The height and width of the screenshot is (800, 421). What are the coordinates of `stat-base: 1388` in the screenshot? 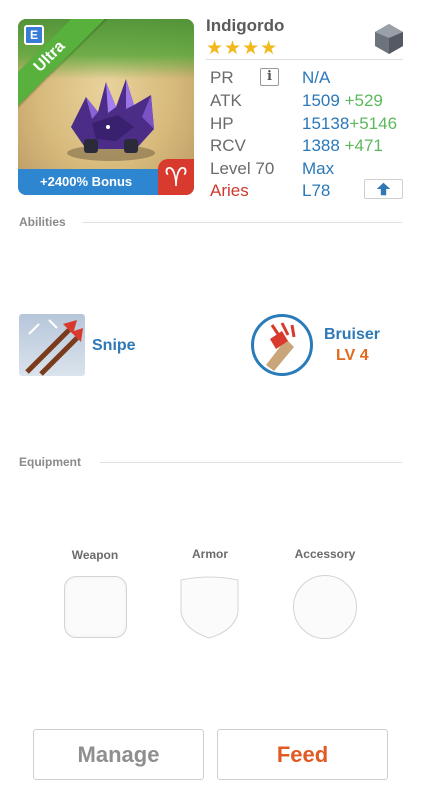 It's located at (321, 145).